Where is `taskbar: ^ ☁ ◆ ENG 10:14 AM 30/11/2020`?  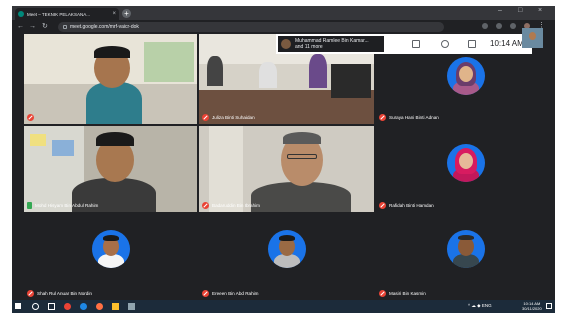 taskbar: ^ ☁ ◆ ENG 10:14 AM 30/11/2020 is located at coordinates (283, 306).